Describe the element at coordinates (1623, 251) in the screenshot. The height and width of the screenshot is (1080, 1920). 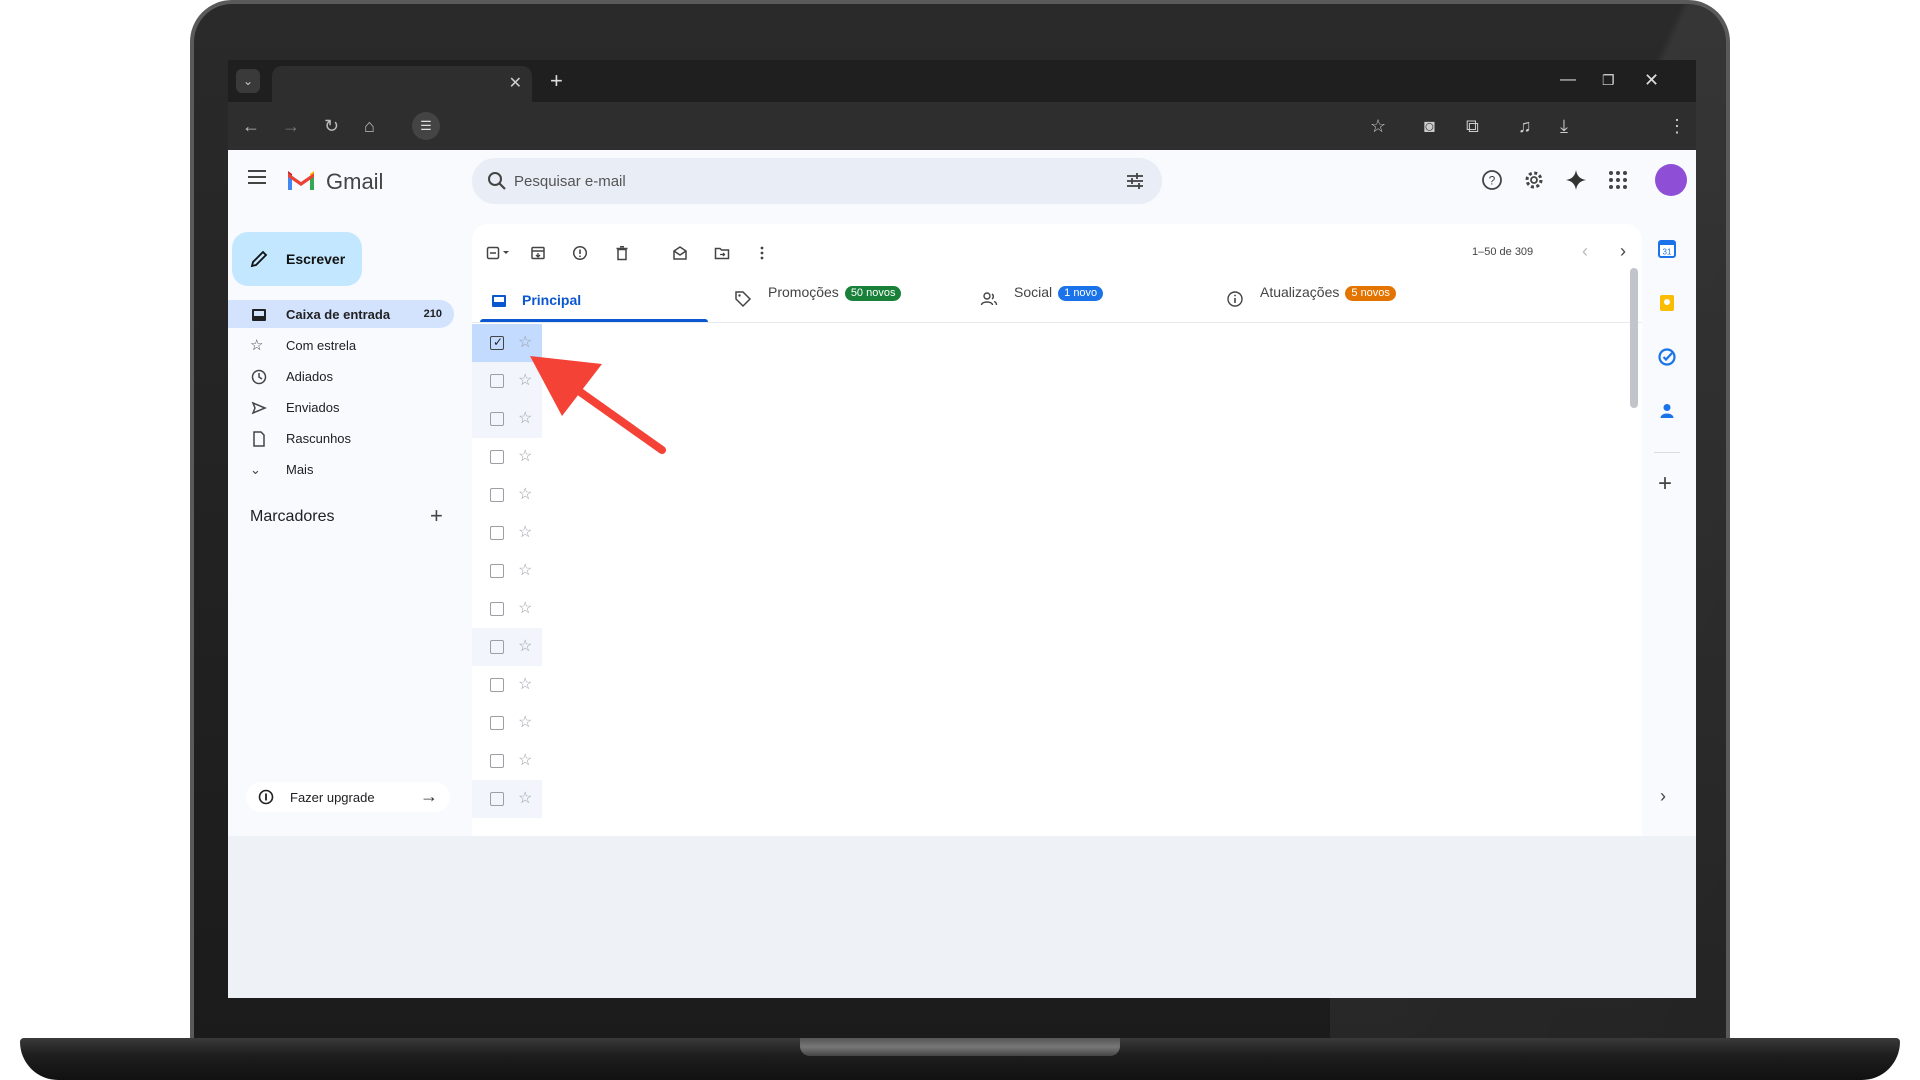
I see `chevron-right-icon: ›` at that location.